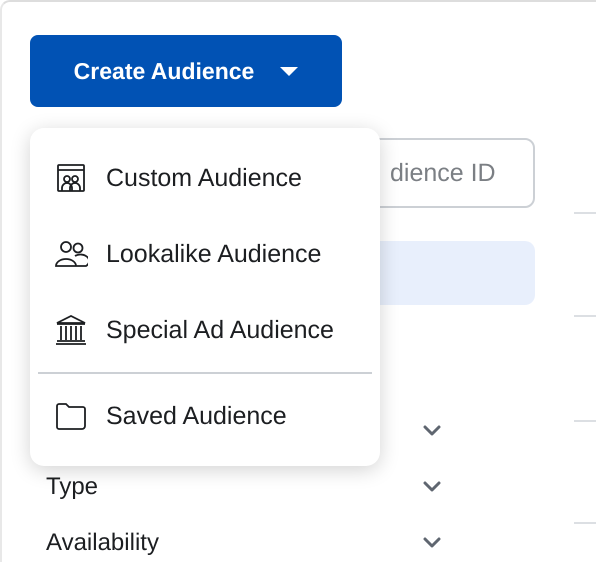  I want to click on filter-label: Availability, so click(103, 543).